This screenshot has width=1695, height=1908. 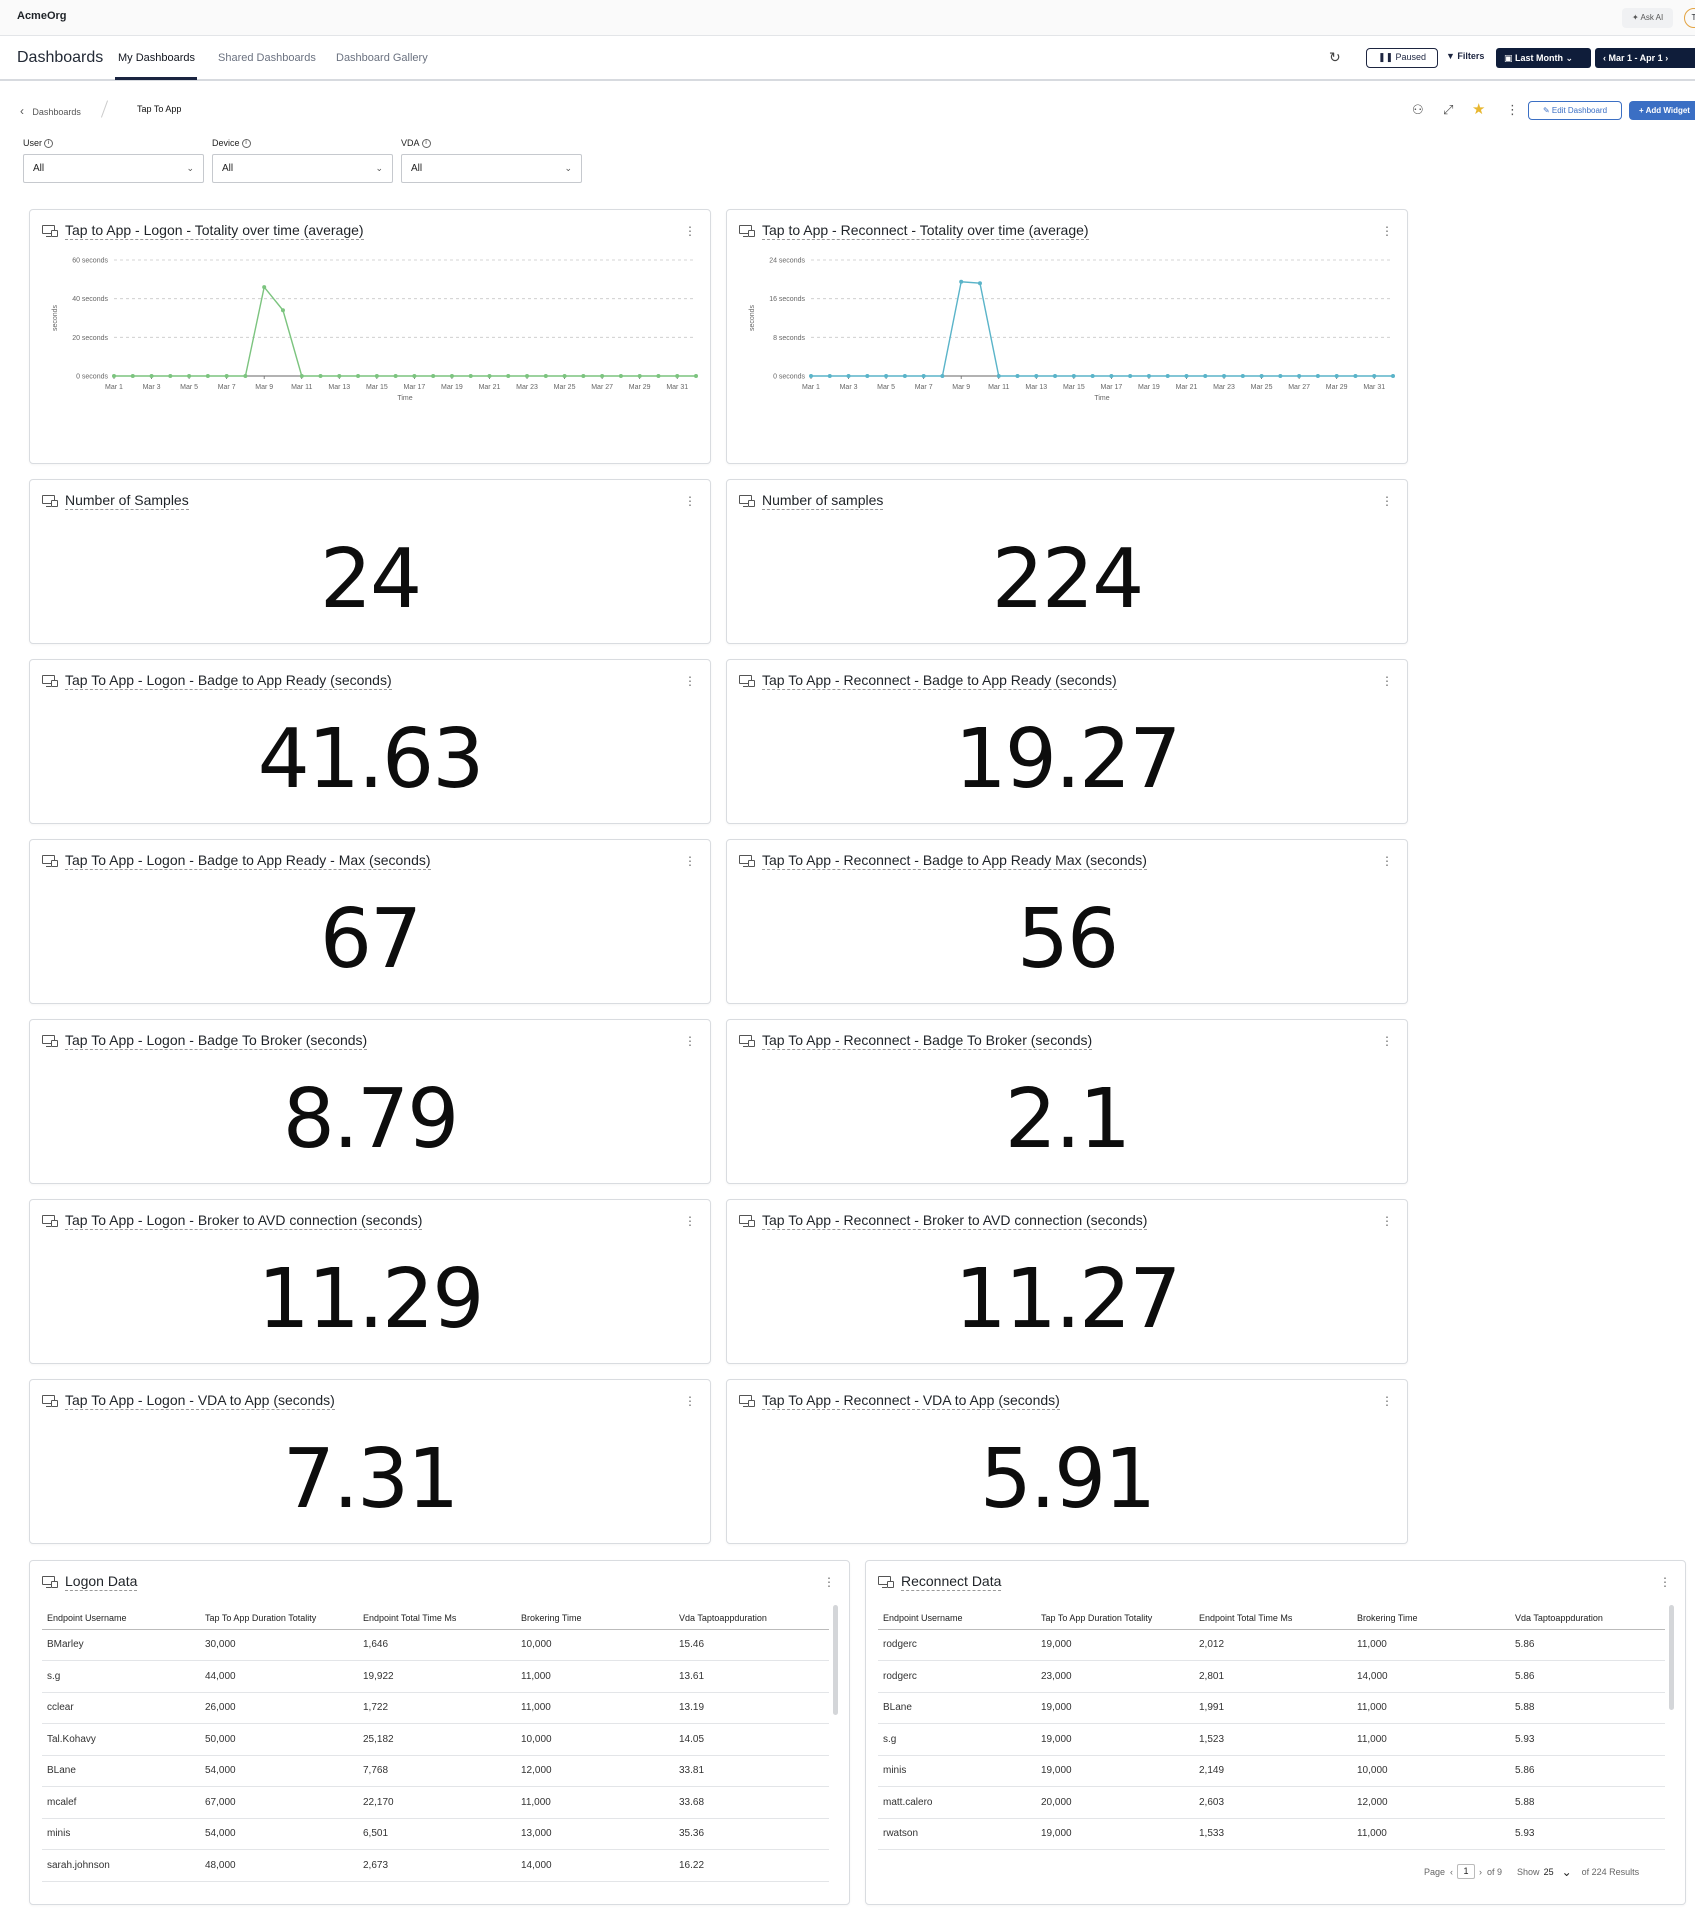 I want to click on metric-card: Number of Samples ⋮ 24, so click(x=370, y=561).